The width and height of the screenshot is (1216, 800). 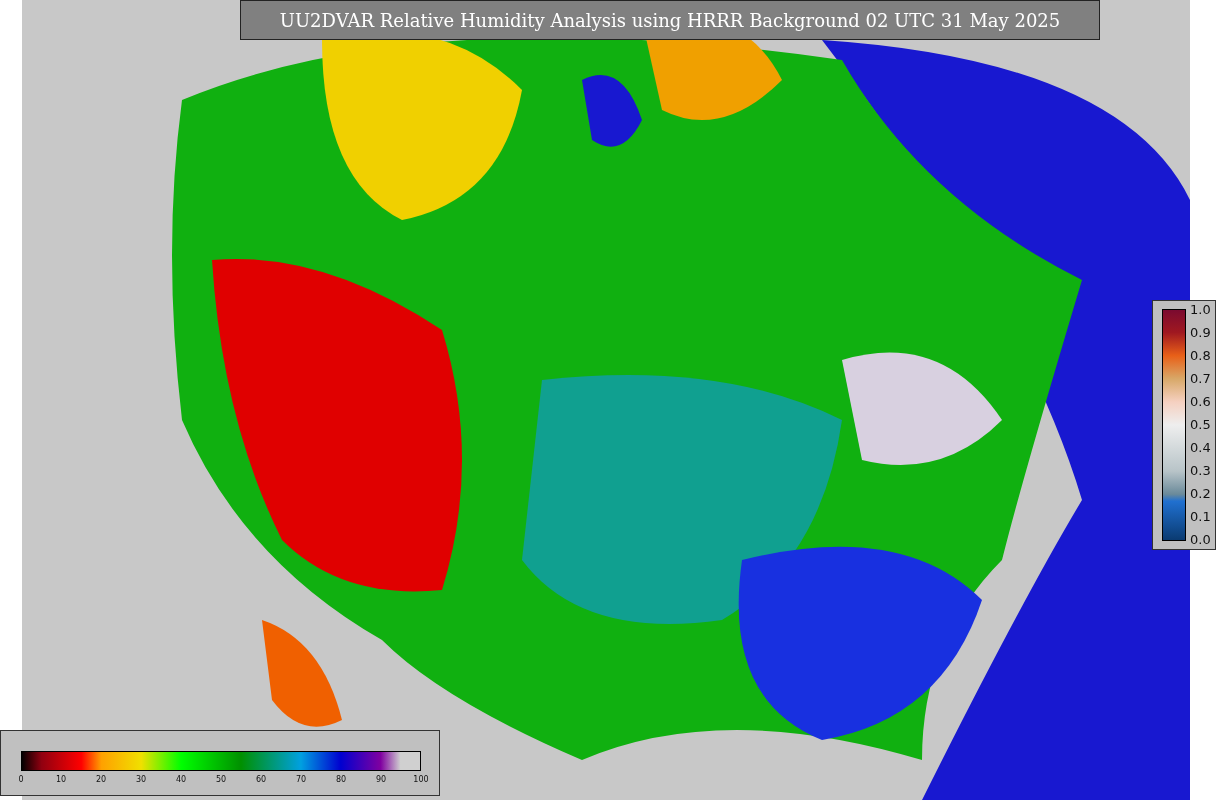 What do you see at coordinates (1200, 448) in the screenshot?
I see `colorbar-tick-label: 0.4` at bounding box center [1200, 448].